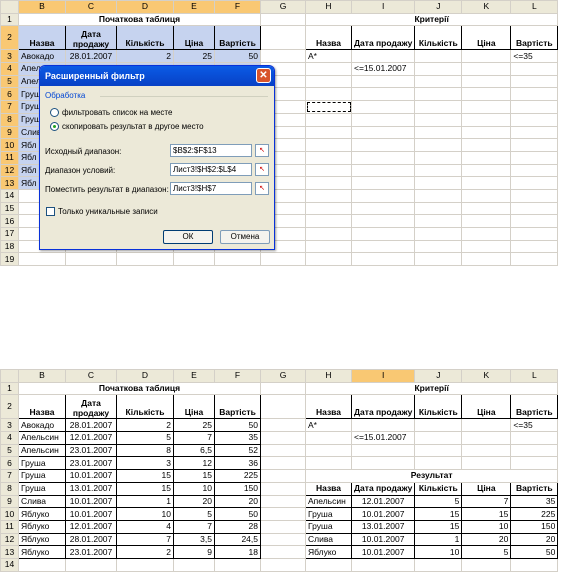 This screenshot has height=572, width=571. I want to click on source-cell: 13.01.2007, so click(91, 488).